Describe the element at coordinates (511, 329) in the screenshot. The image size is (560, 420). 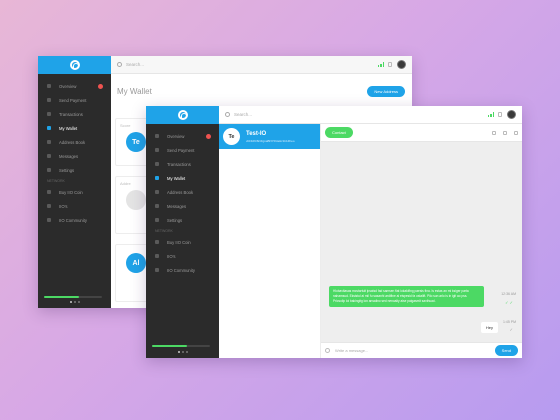
I see `sent-receipt-icon: ✓` at that location.